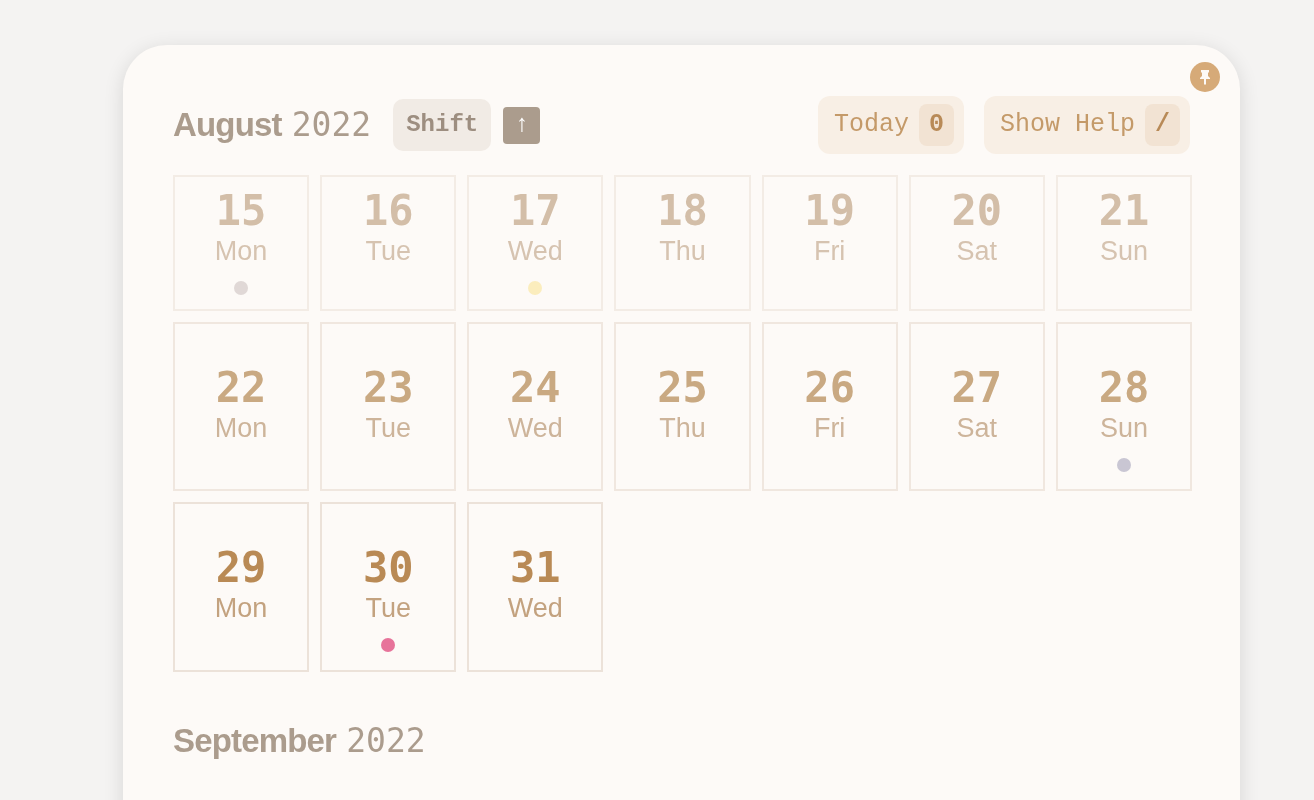  I want to click on day-number: 30, so click(388, 568).